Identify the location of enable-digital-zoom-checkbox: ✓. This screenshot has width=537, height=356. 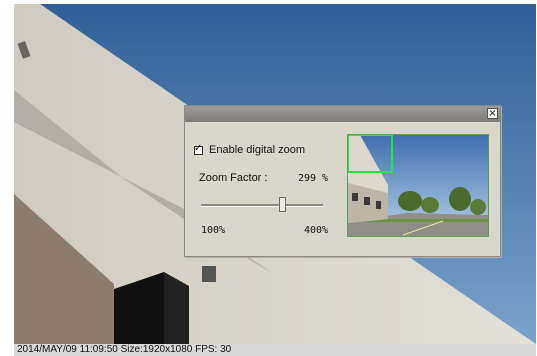
(198, 148).